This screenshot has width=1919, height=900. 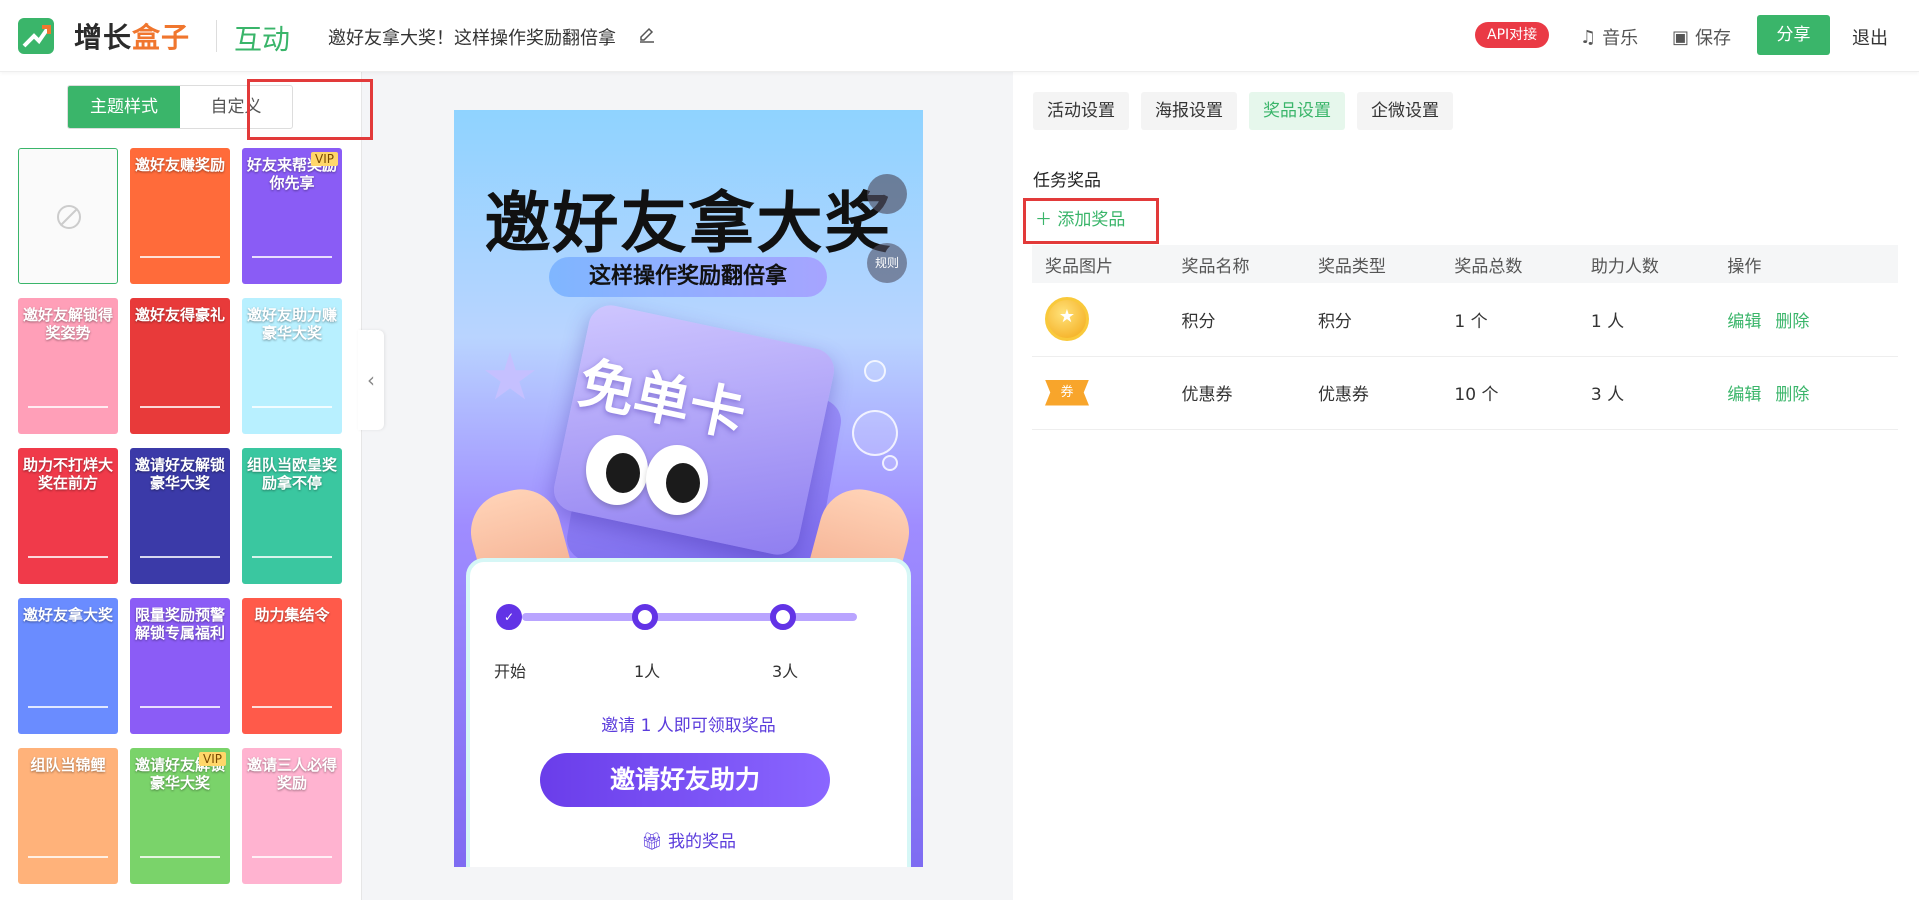 I want to click on template-thumb-title: 邀好友解锁得奖姿势, so click(x=67, y=324).